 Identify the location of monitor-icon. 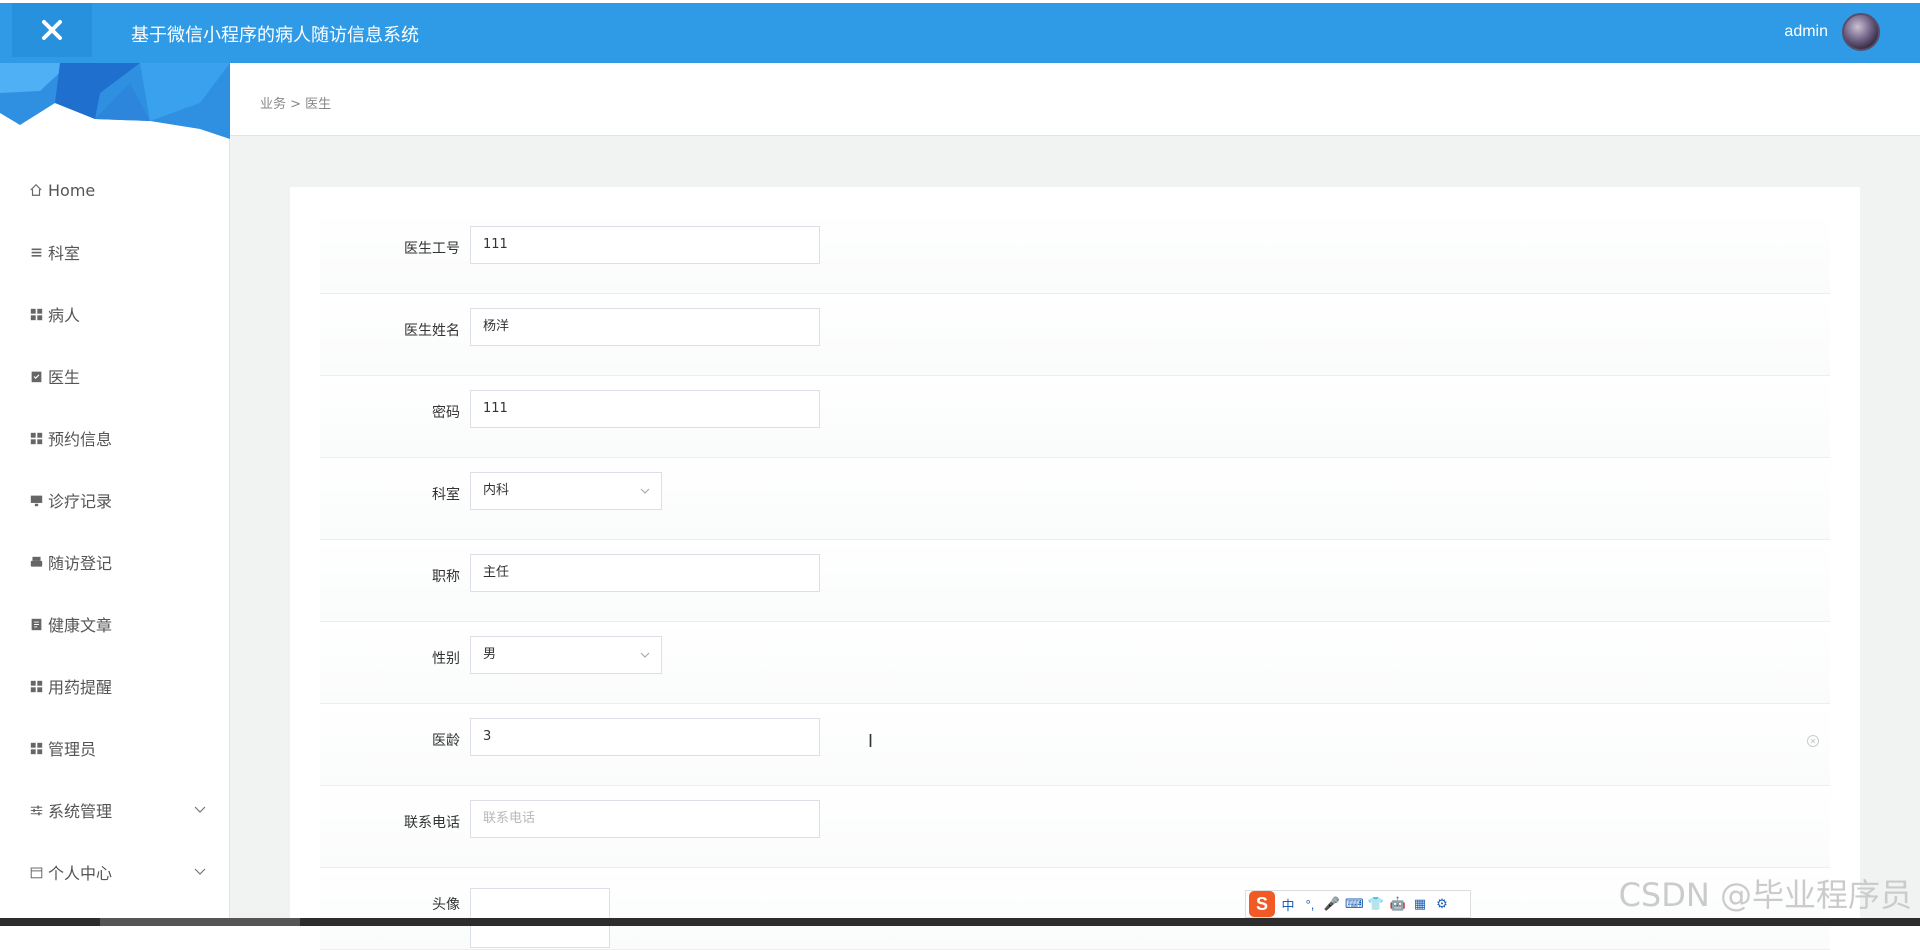
(36, 500).